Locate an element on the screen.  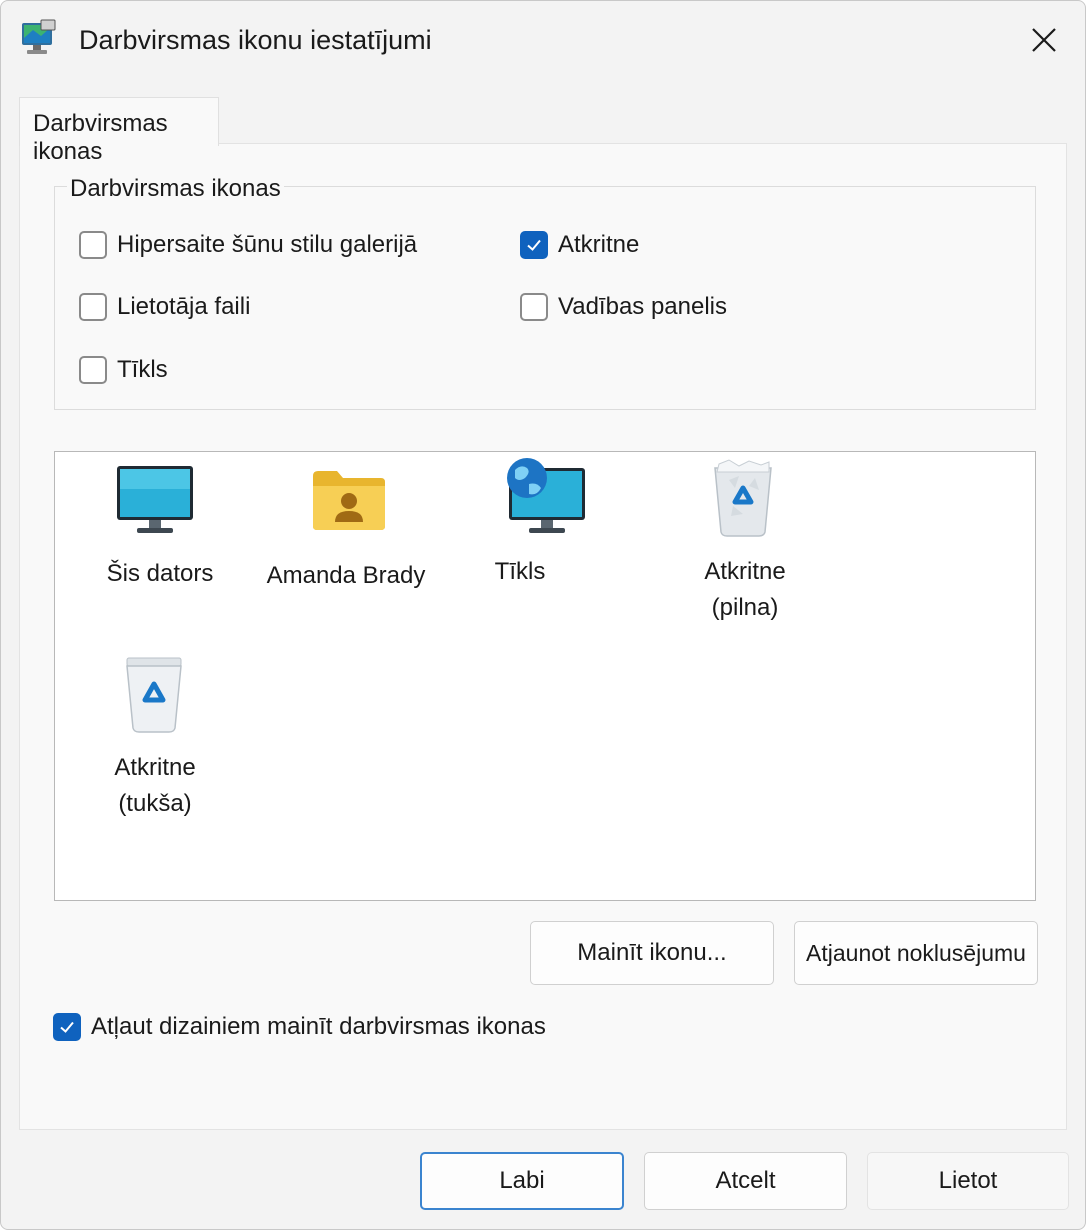
close-button is located at coordinates (1044, 40).